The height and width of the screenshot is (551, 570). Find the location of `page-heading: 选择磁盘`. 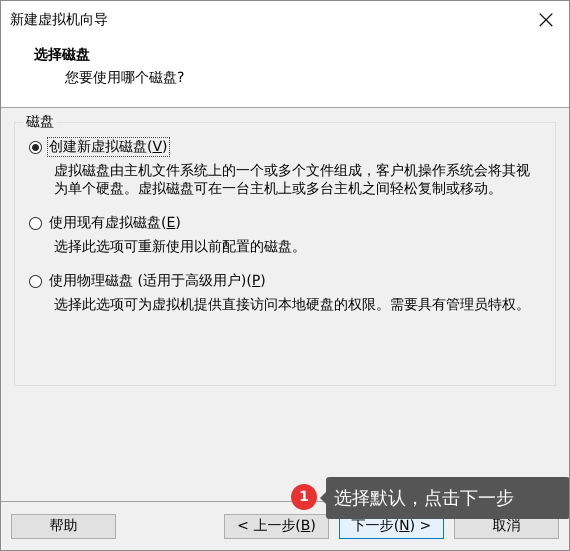

page-heading: 选择磁盘 is located at coordinates (62, 55).